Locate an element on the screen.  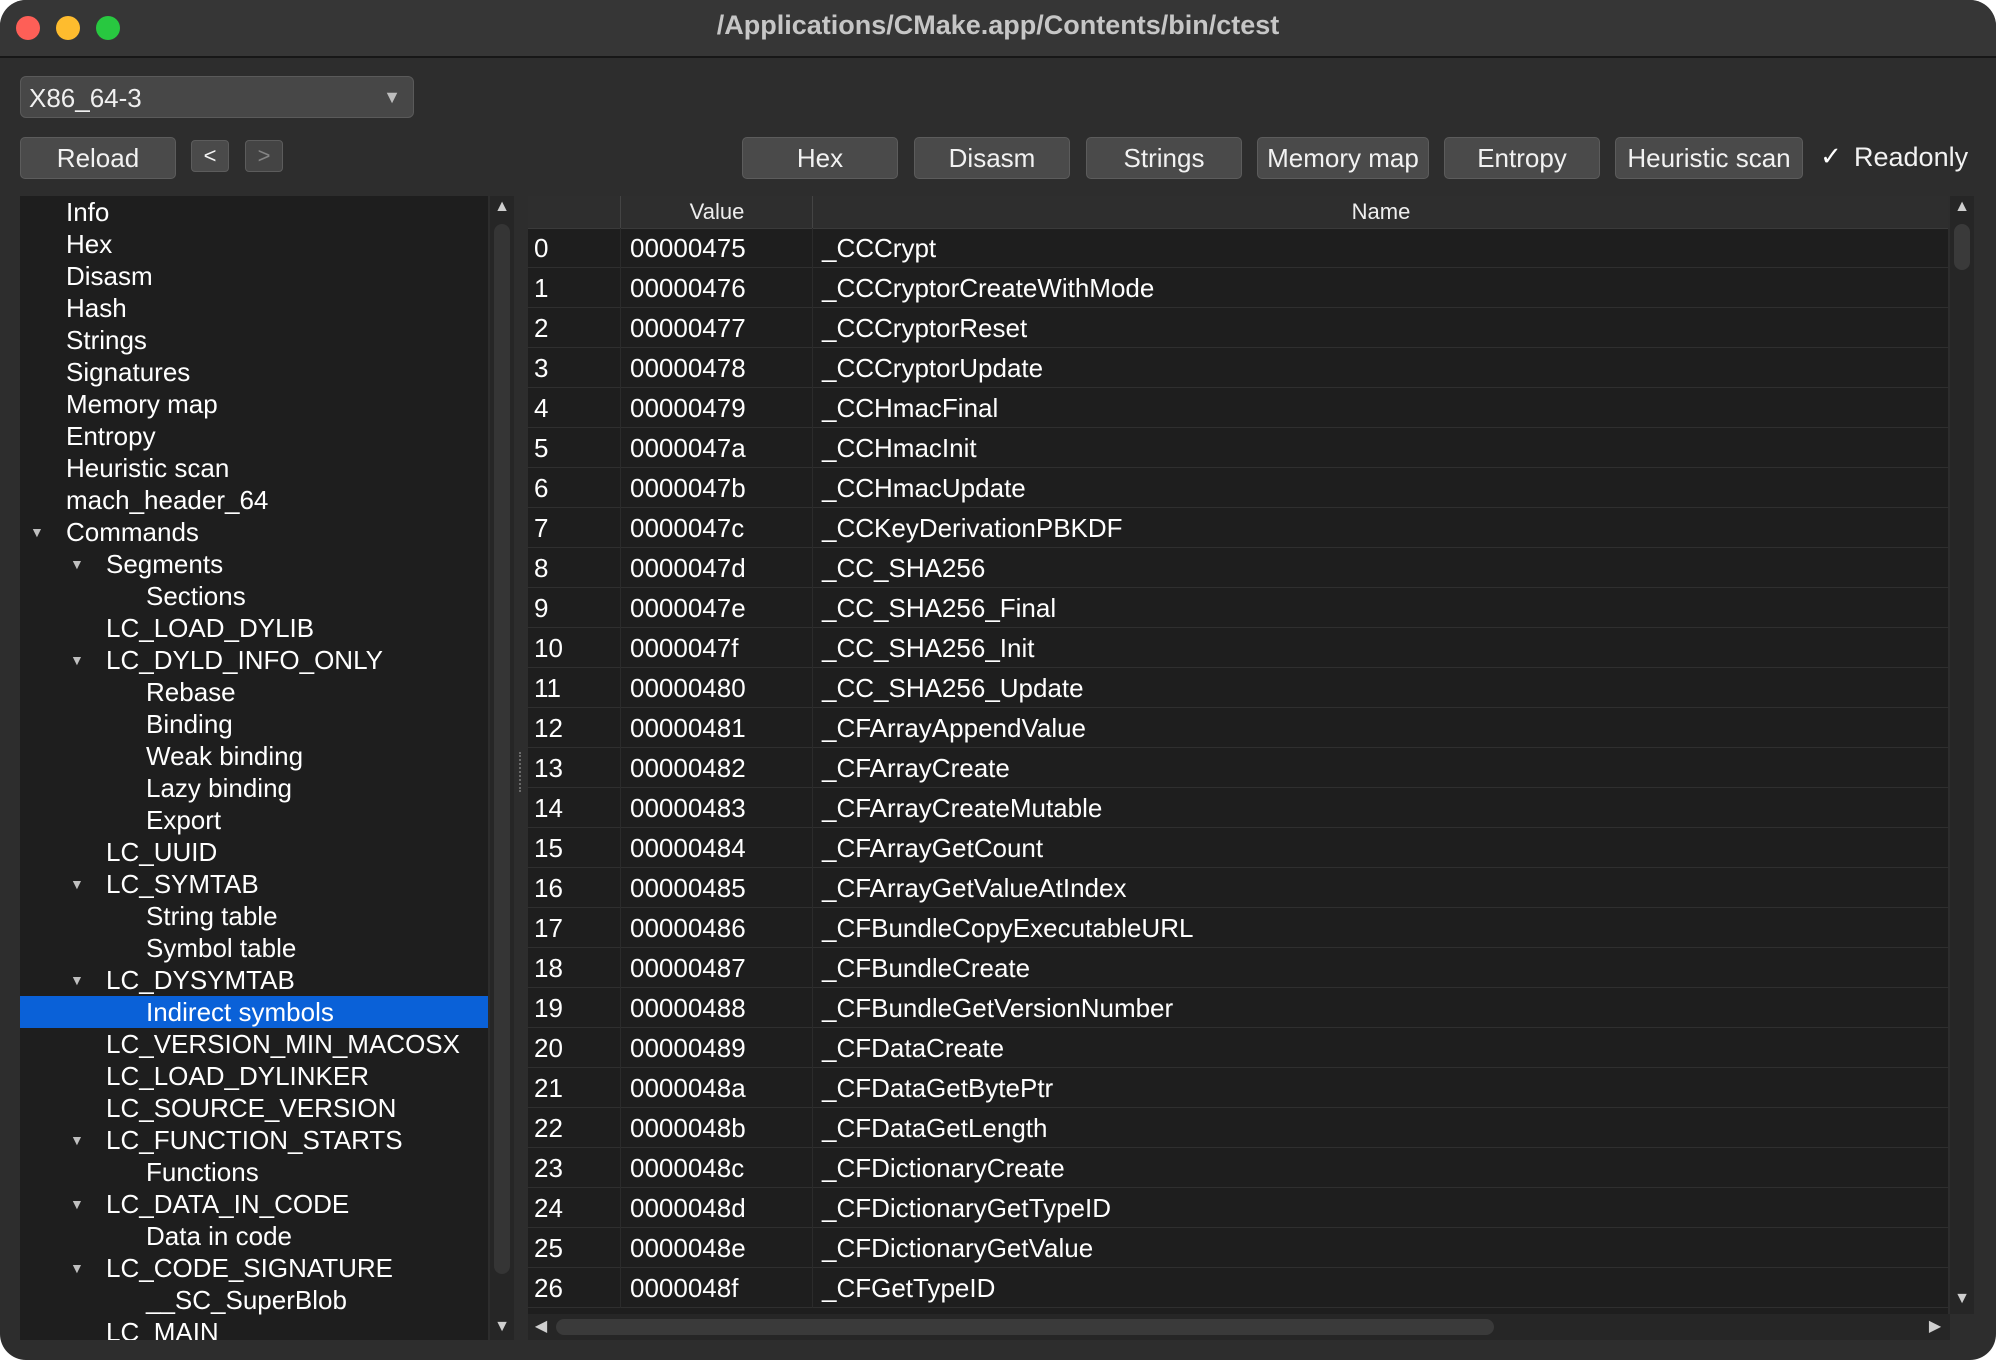
table-row: 4 00000479 _CCHmacFinal is located at coordinates (1238, 408).